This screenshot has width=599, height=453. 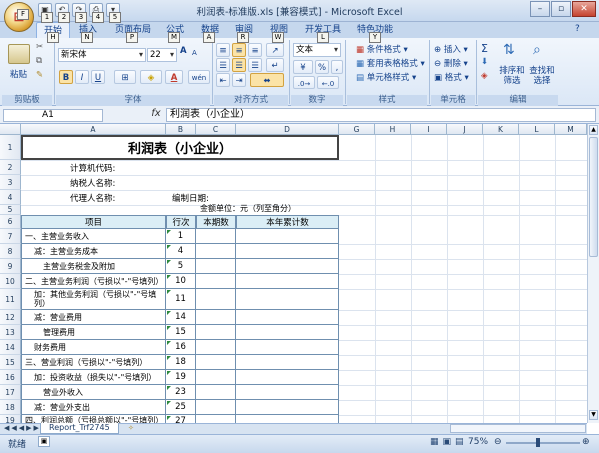 What do you see at coordinates (512, 76) in the screenshot?
I see `sort-filter-label: 排序和筛选` at bounding box center [512, 76].